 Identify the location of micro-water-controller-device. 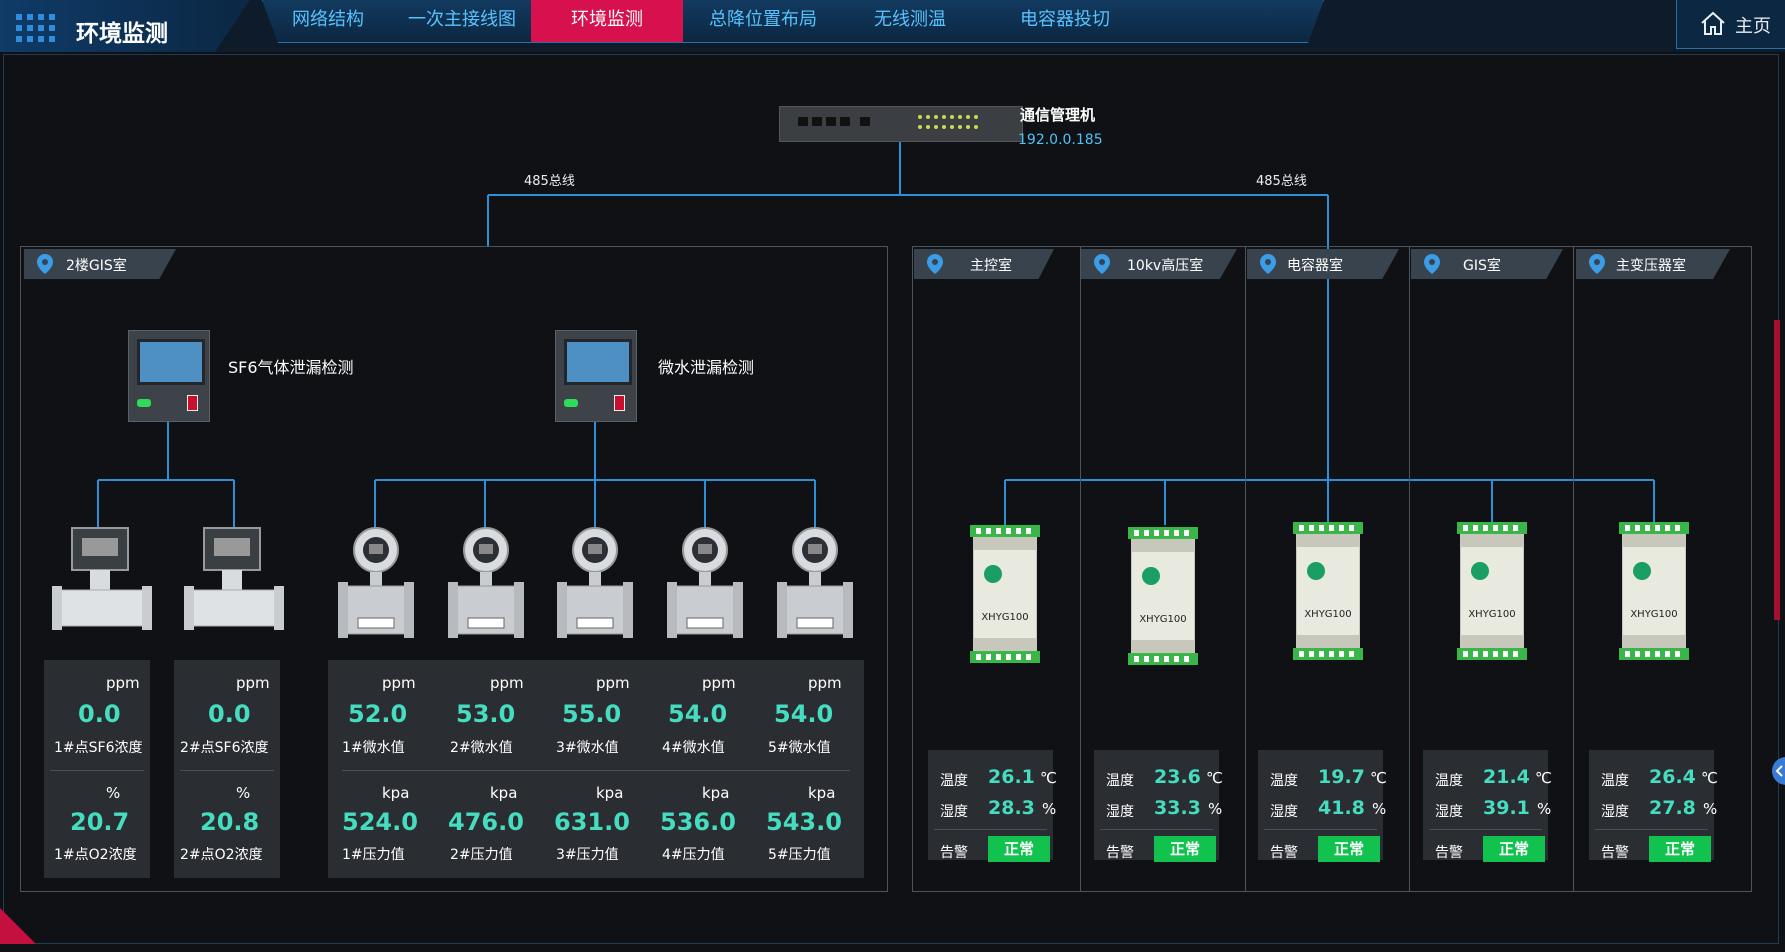
(596, 376).